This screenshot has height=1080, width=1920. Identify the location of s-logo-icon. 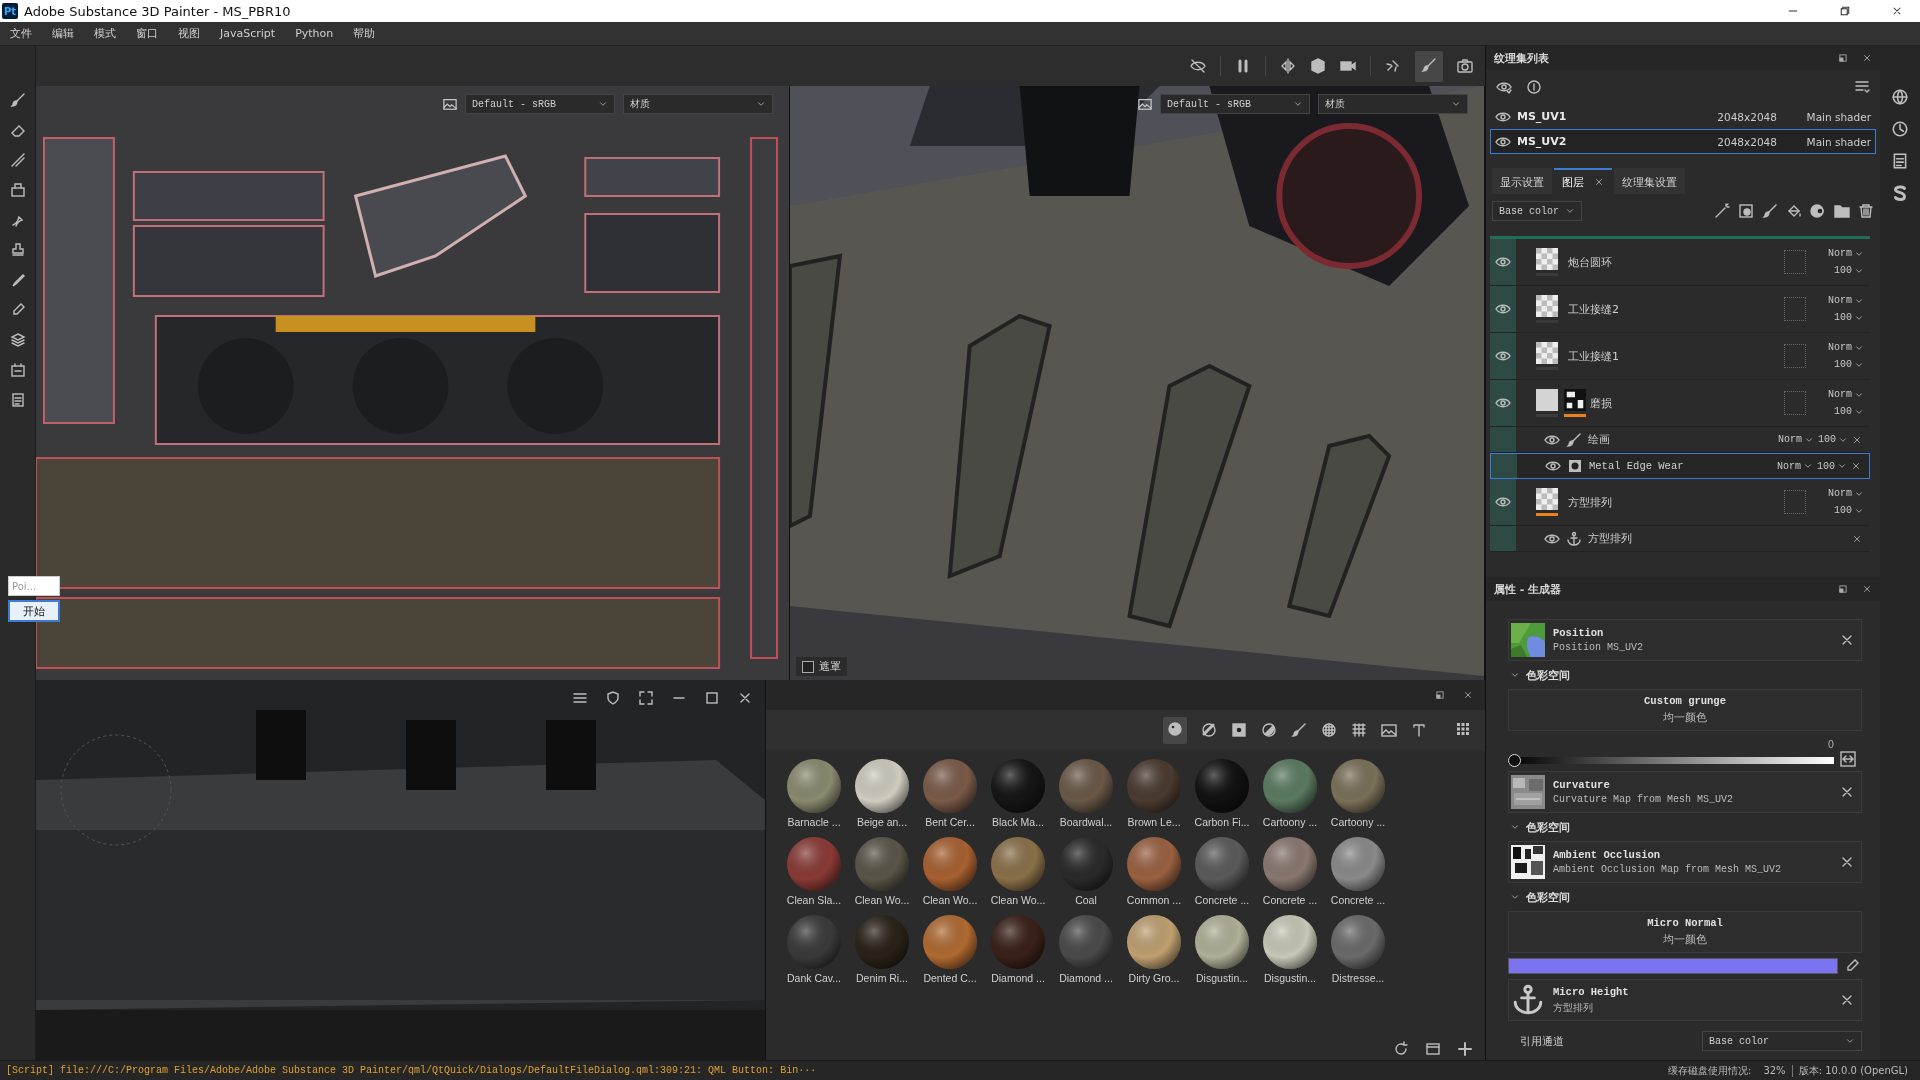
(1900, 193).